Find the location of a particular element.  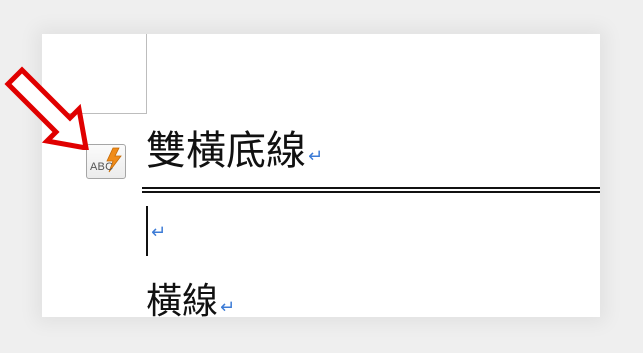

text-cursor is located at coordinates (147, 231).